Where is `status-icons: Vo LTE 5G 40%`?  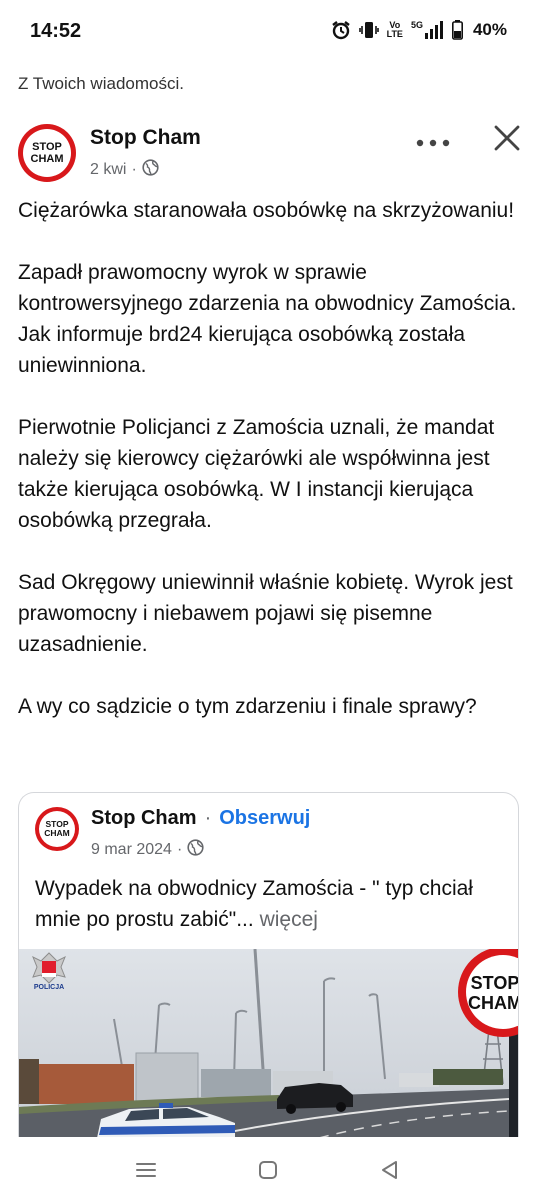
status-icons: Vo LTE 5G 40% is located at coordinates (419, 30).